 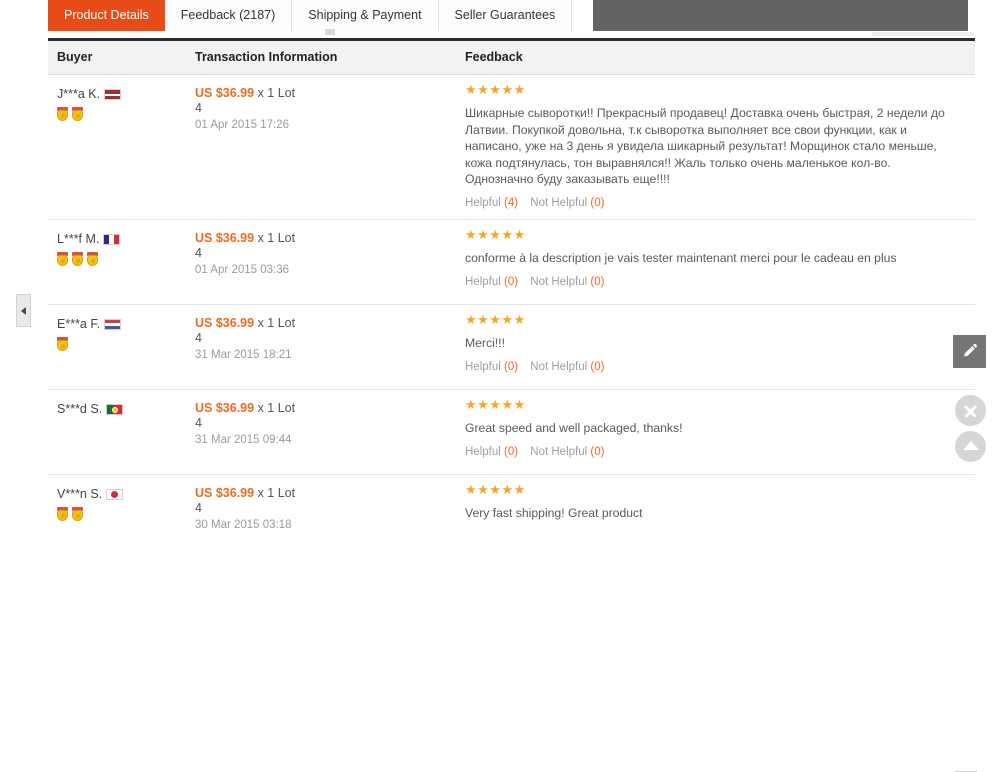 I want to click on transaction-cell: US $36.99 x 1 Lot 4 31 Mar 2015 09:44, so click(x=322, y=424).